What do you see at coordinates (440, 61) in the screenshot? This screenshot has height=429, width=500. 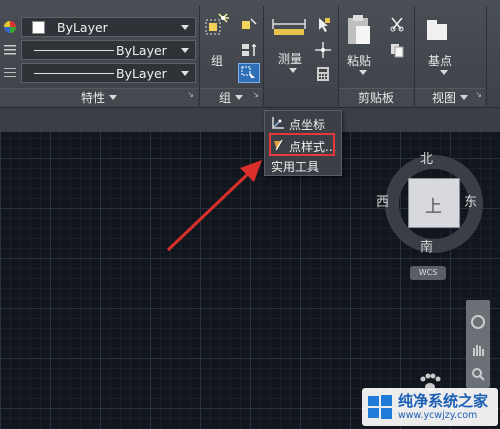 I see `basepoint-label: 基点` at bounding box center [440, 61].